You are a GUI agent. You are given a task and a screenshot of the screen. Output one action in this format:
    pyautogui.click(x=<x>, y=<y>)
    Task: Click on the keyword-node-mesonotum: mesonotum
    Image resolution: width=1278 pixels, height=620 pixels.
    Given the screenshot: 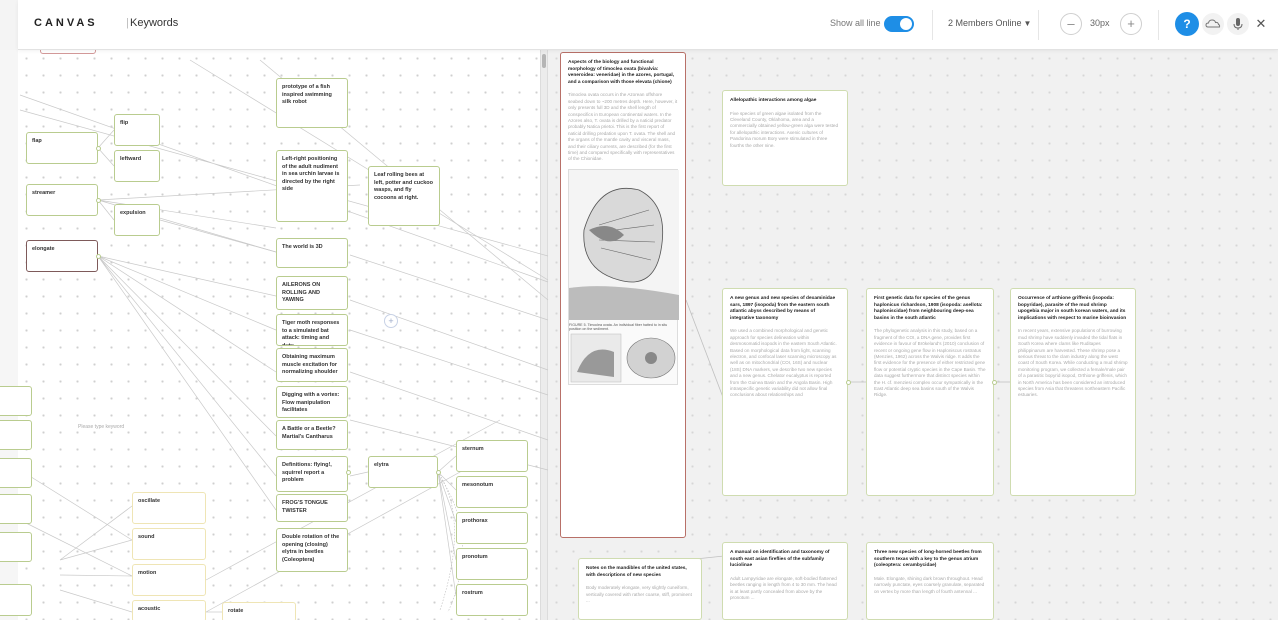 What is the action you would take?
    pyautogui.click(x=492, y=492)
    